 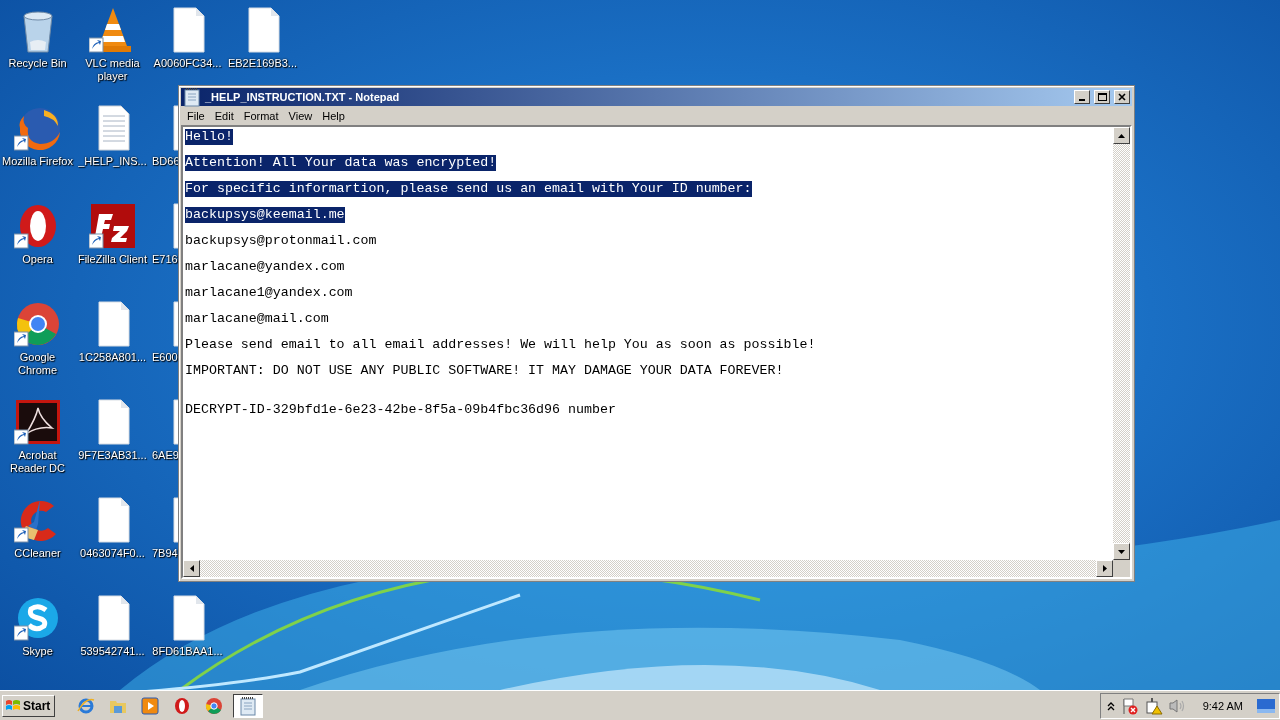 I want to click on clock: 9:42 AM, so click(x=1221, y=705).